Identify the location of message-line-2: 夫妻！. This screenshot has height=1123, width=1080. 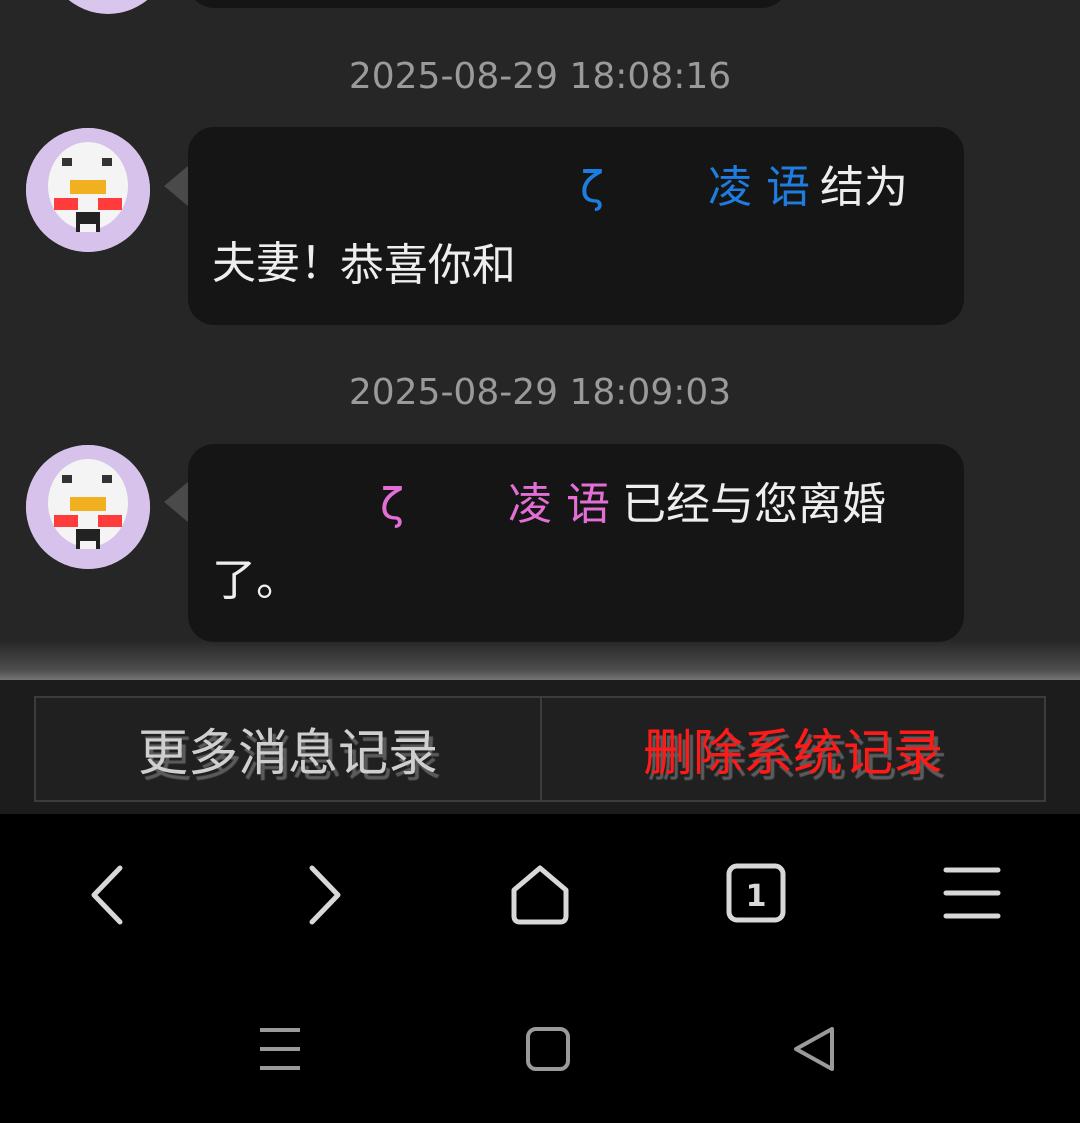
(278, 263).